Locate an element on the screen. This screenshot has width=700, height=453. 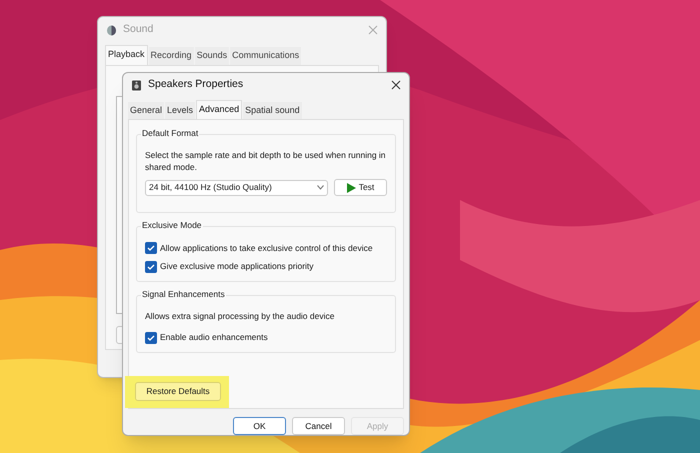
tab: Communications is located at coordinates (266, 55).